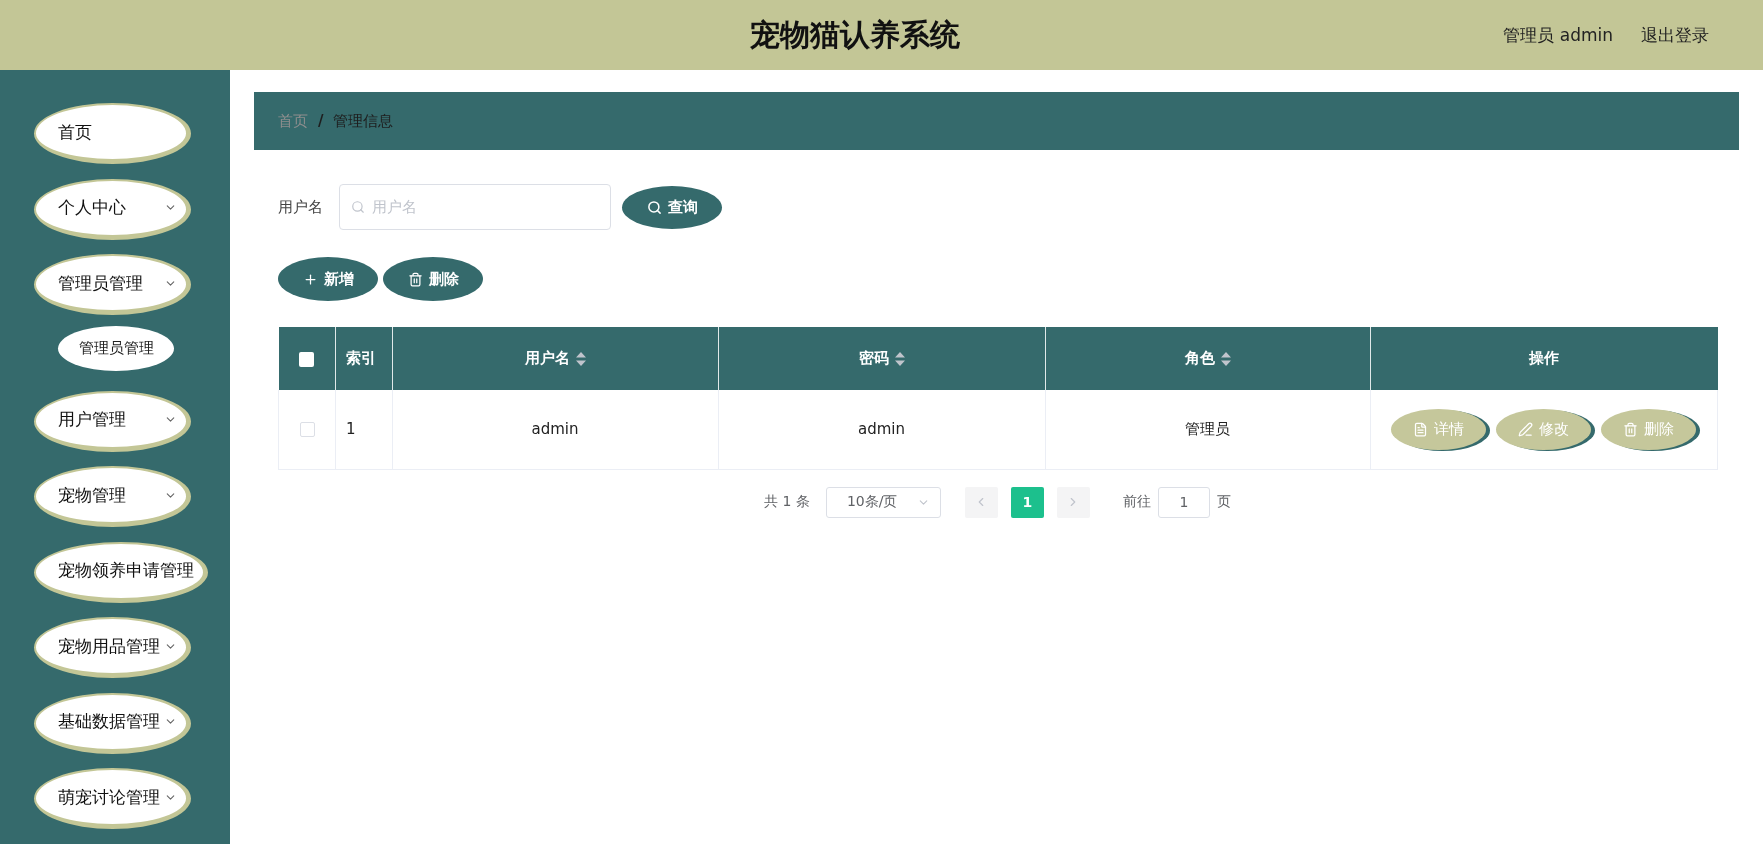 The width and height of the screenshot is (1763, 844). Describe the element at coordinates (1223, 502) in the screenshot. I see `page-suffix: 页` at that location.